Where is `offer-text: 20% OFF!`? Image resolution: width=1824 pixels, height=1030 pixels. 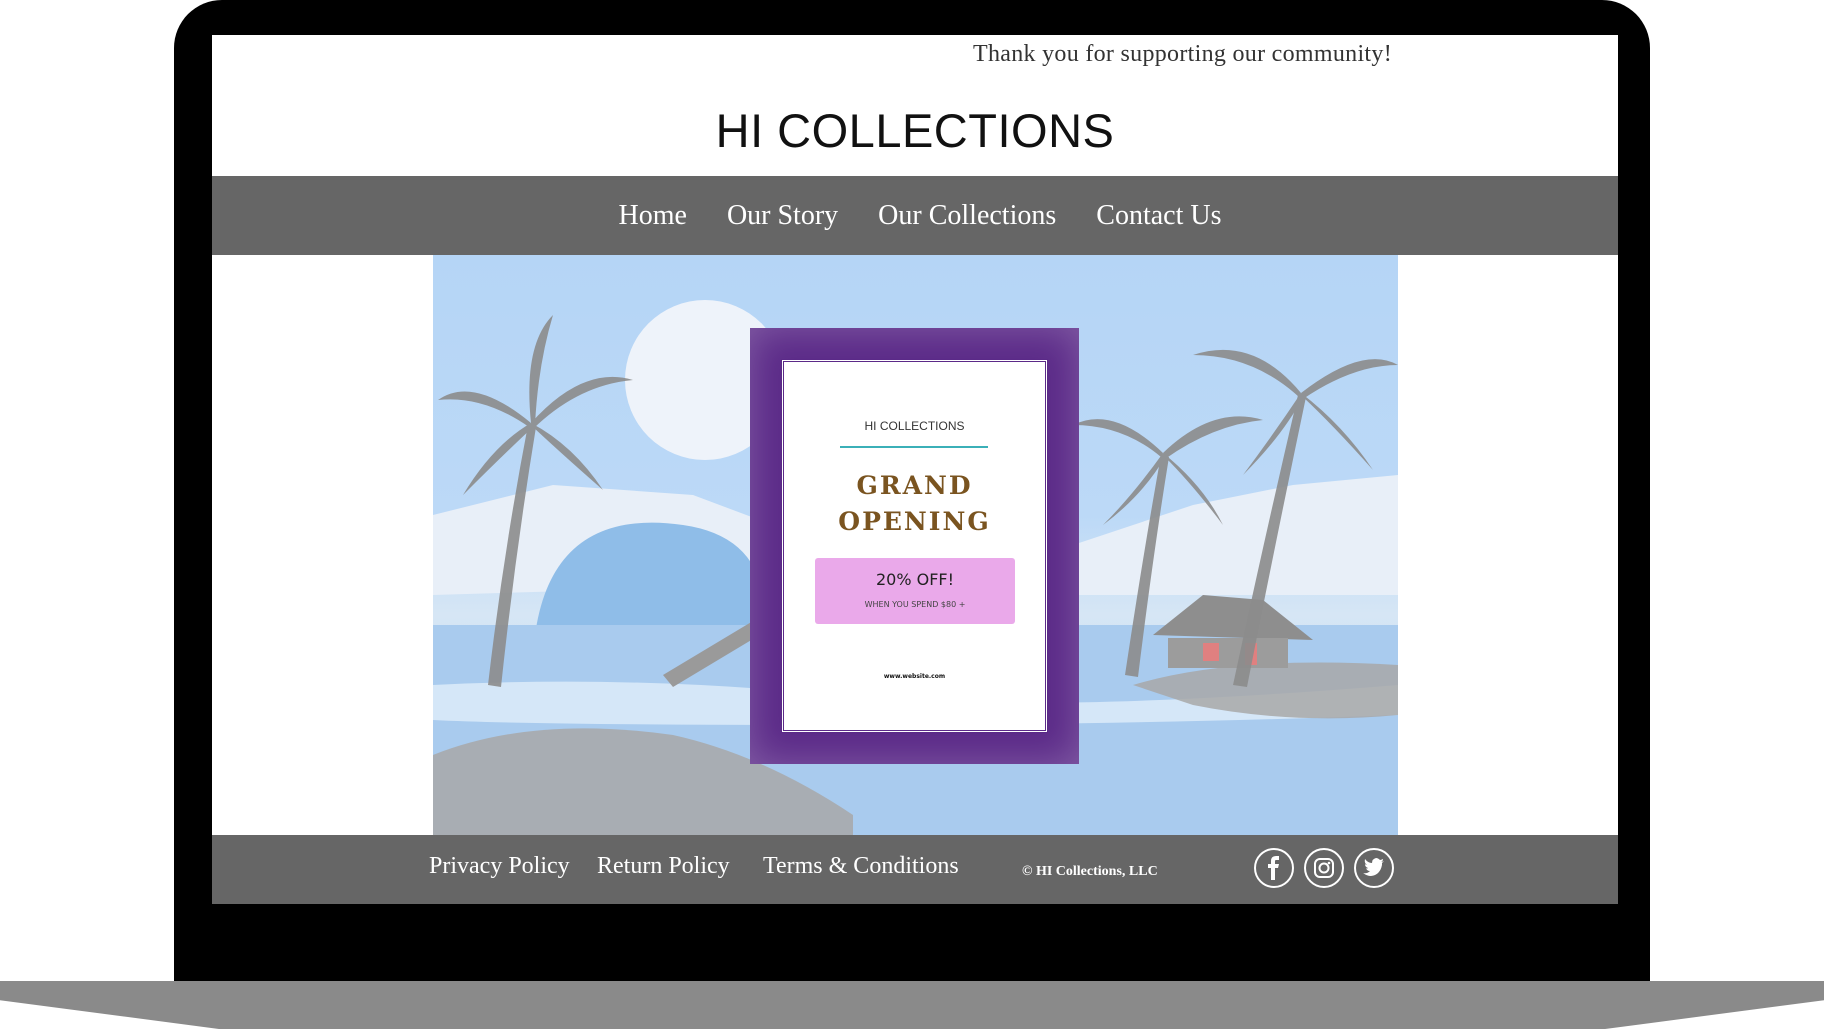
offer-text: 20% OFF! is located at coordinates (915, 579).